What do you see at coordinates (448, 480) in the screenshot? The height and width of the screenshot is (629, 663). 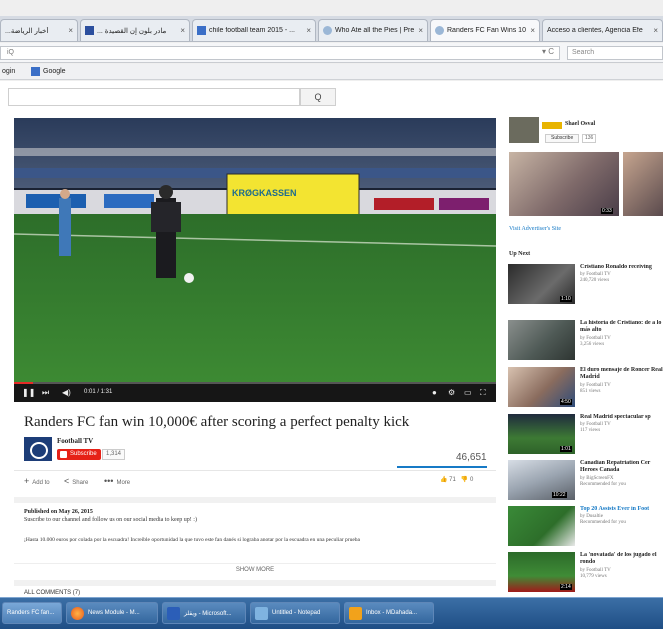 I see `like-button: 👍 71` at bounding box center [448, 480].